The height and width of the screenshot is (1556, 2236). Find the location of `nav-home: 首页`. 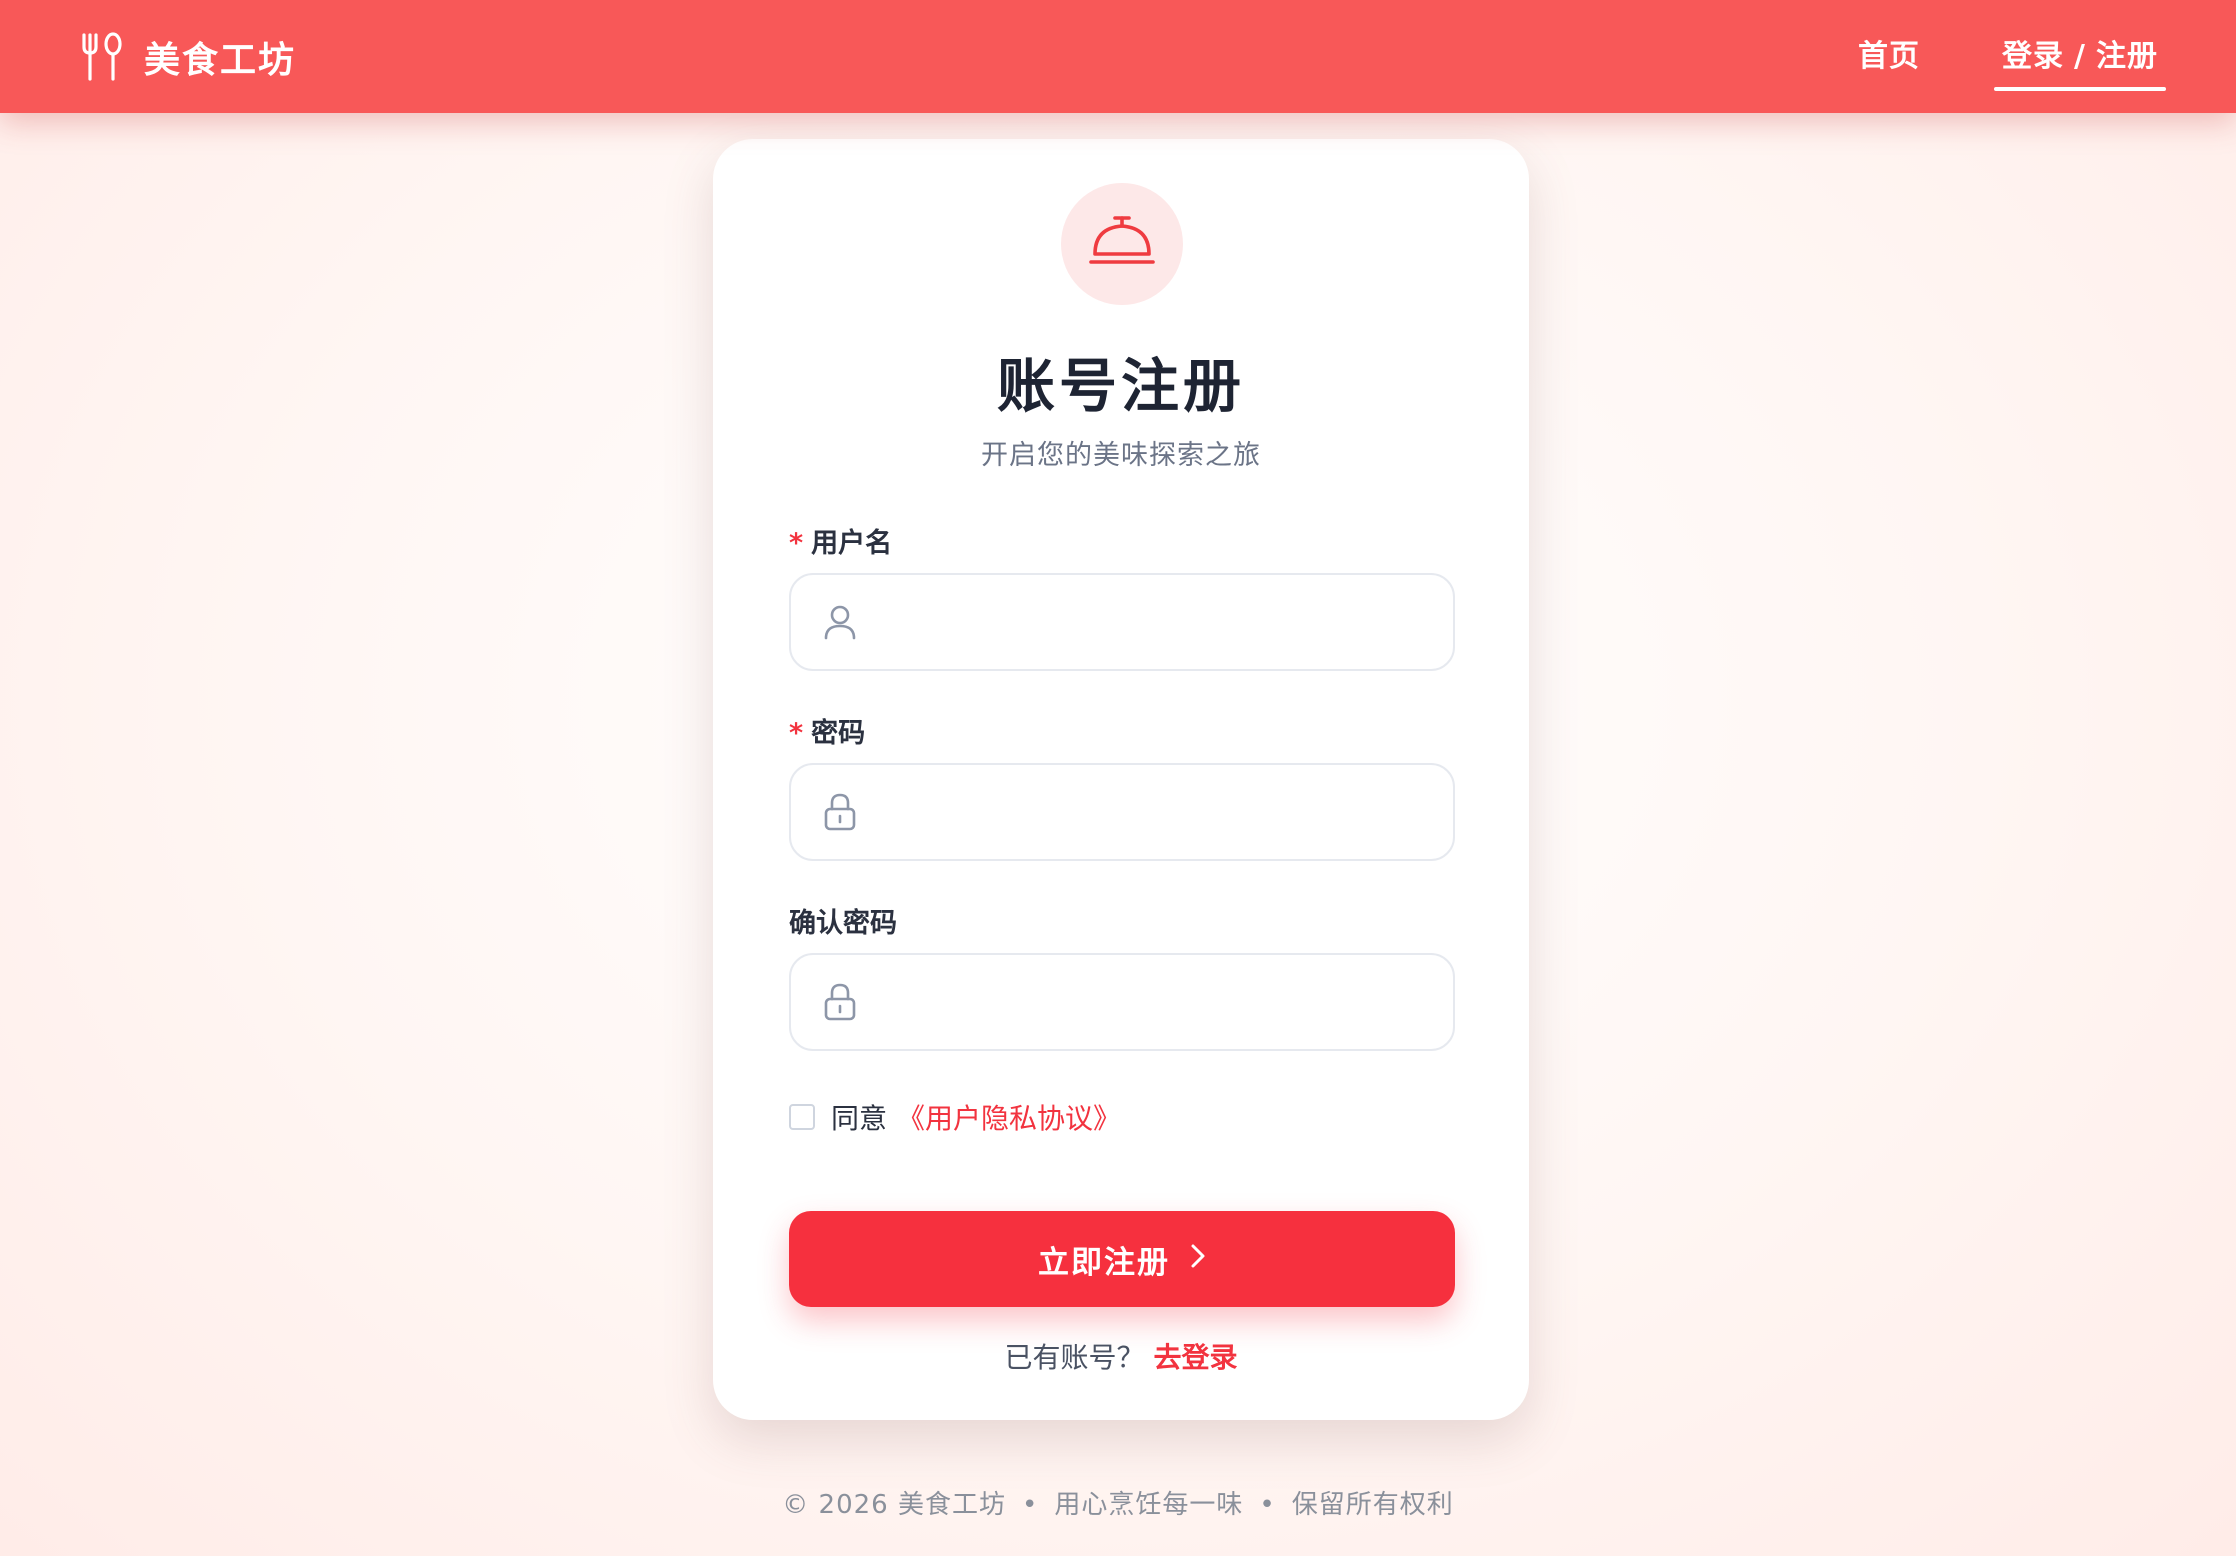

nav-home: 首页 is located at coordinates (1889, 56).